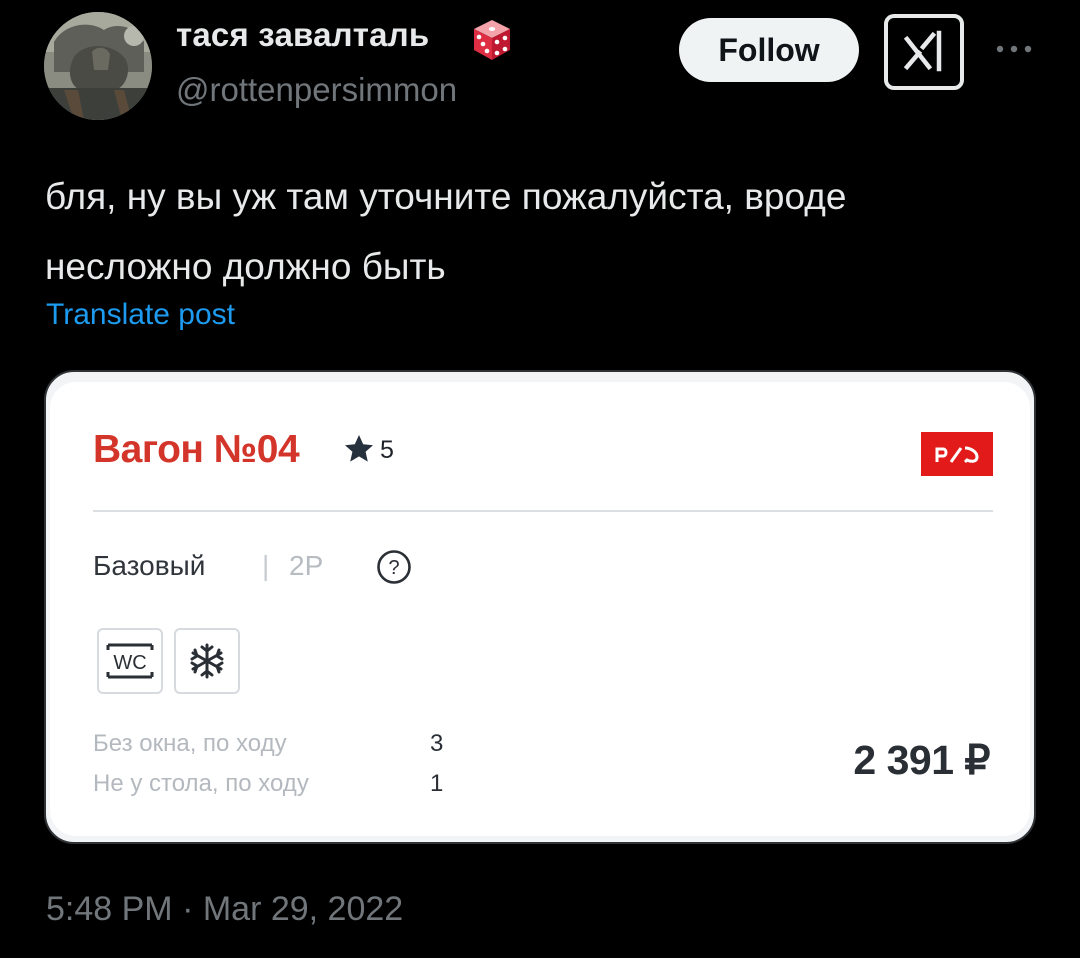 The height and width of the screenshot is (958, 1080). I want to click on amenity-air-conditioning, so click(207, 661).